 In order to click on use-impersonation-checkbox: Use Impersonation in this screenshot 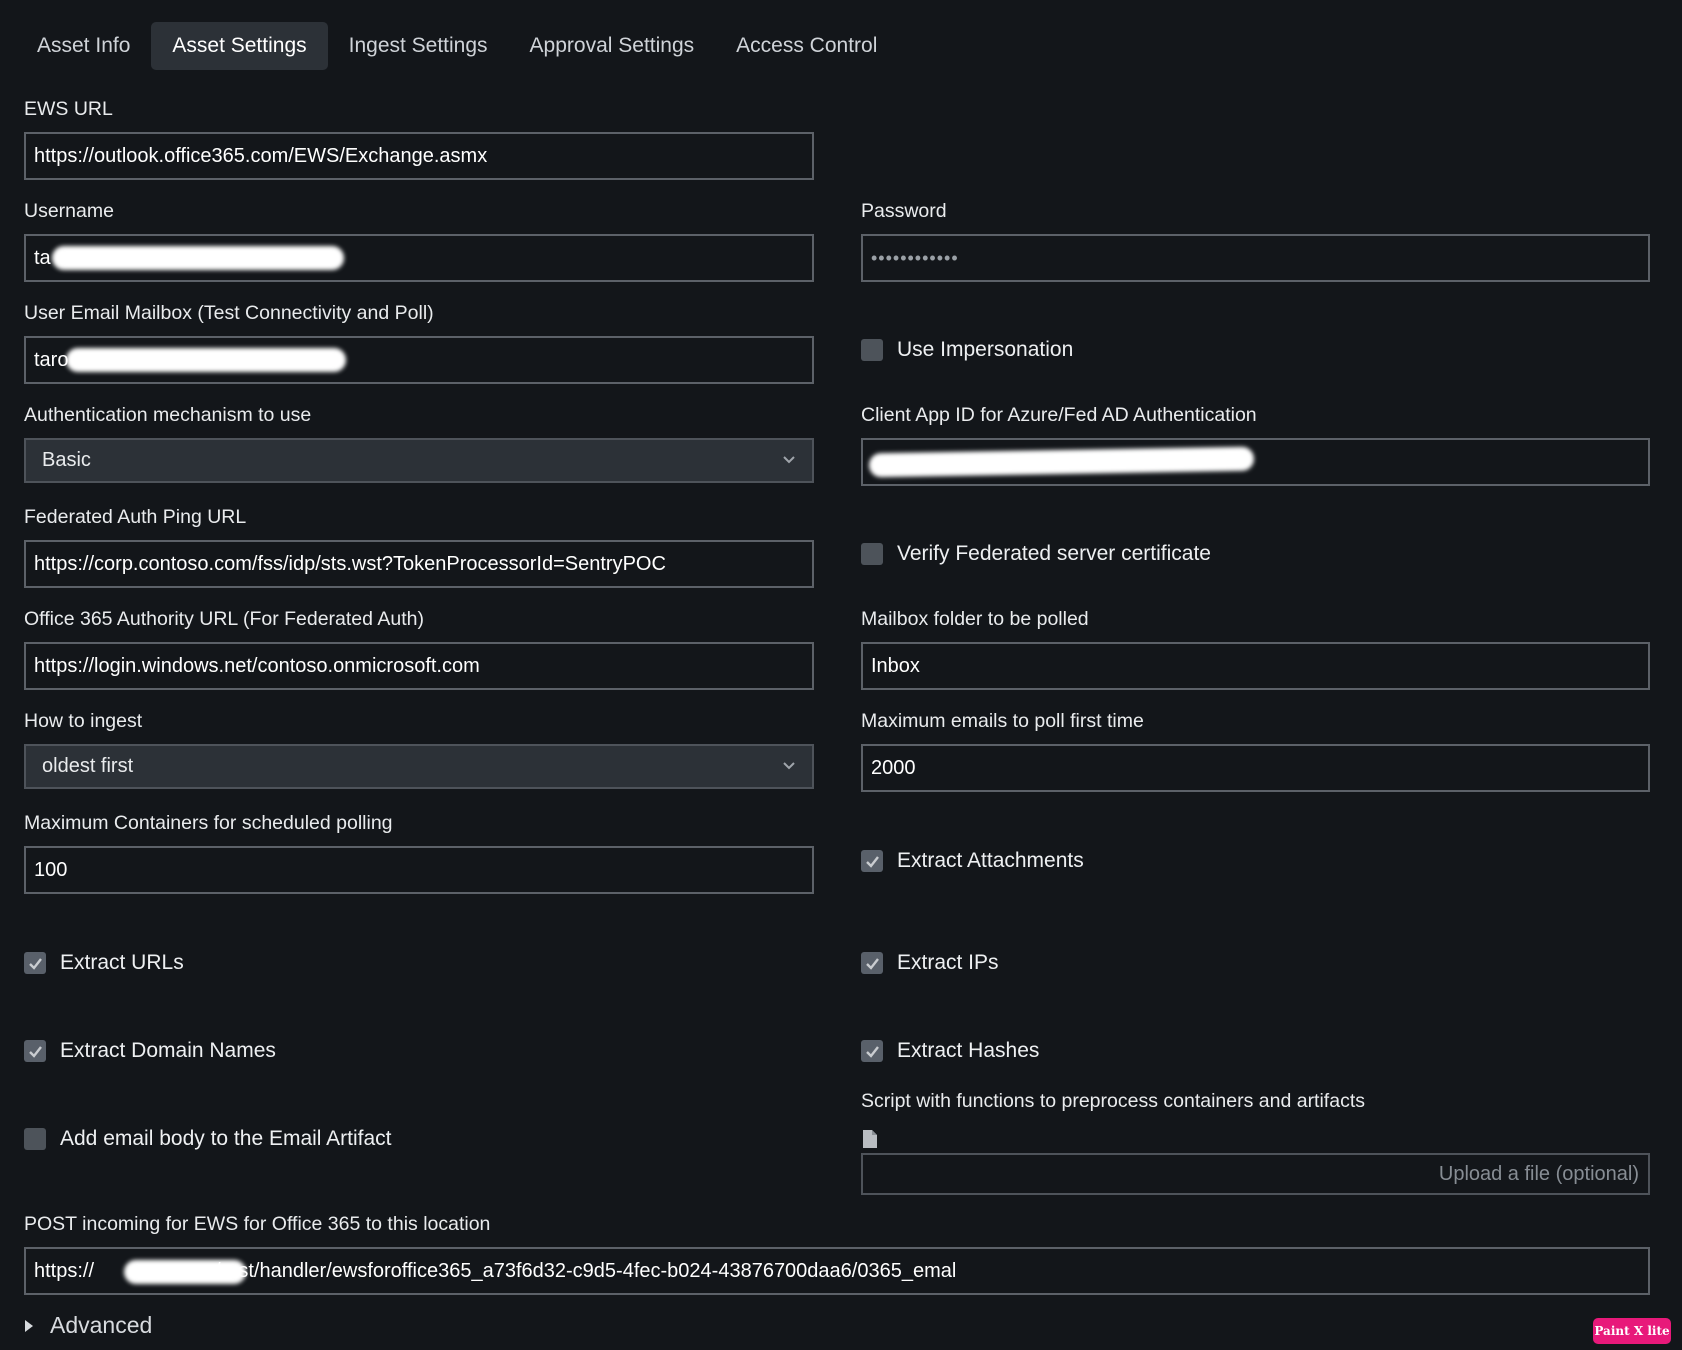, I will do `click(967, 350)`.